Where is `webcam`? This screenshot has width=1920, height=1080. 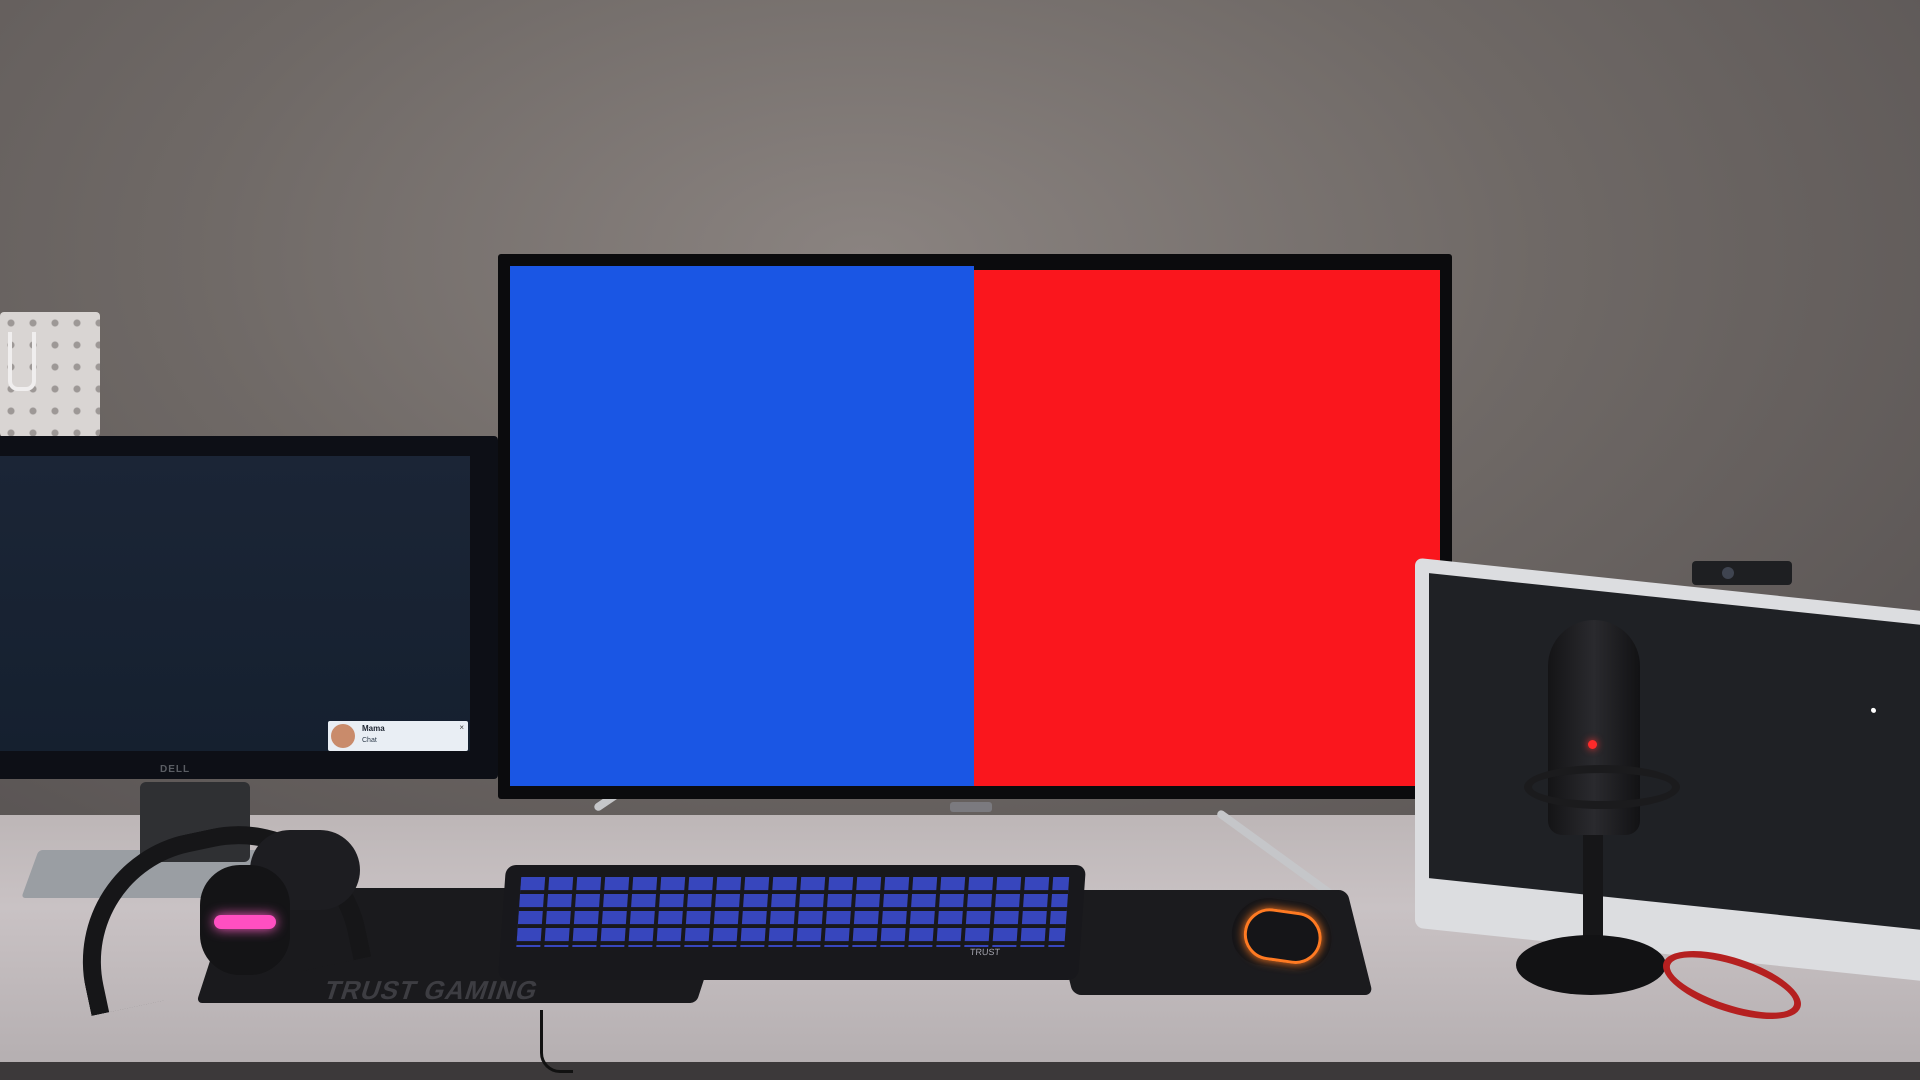 webcam is located at coordinates (1742, 573).